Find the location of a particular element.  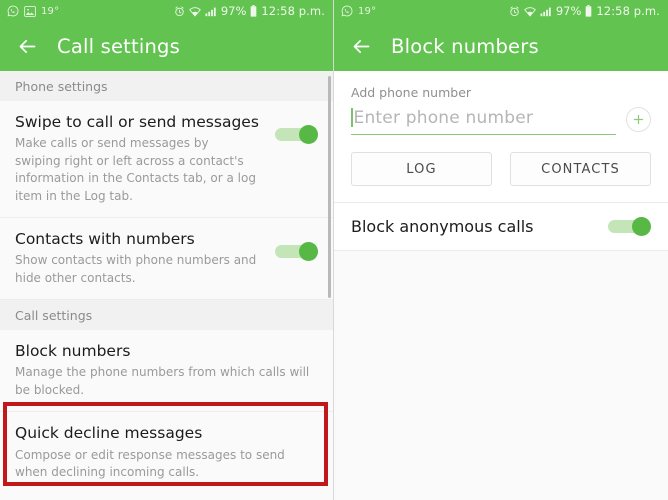

add-phone-number-line: Enter phone number is located at coordinates (501, 121).